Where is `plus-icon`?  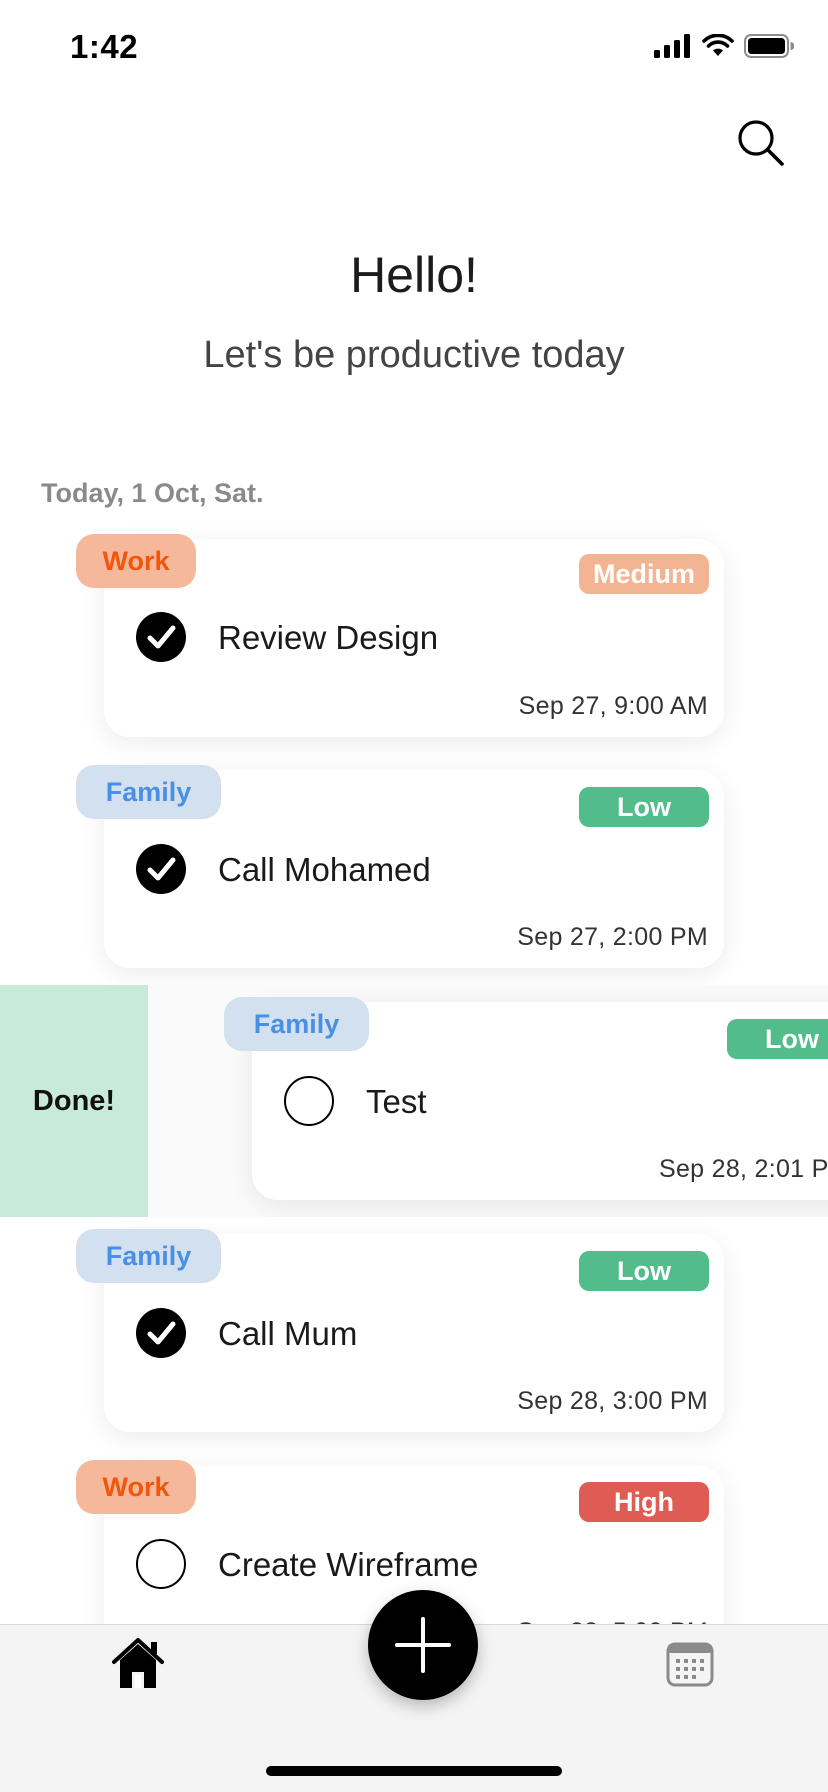 plus-icon is located at coordinates (423, 1645).